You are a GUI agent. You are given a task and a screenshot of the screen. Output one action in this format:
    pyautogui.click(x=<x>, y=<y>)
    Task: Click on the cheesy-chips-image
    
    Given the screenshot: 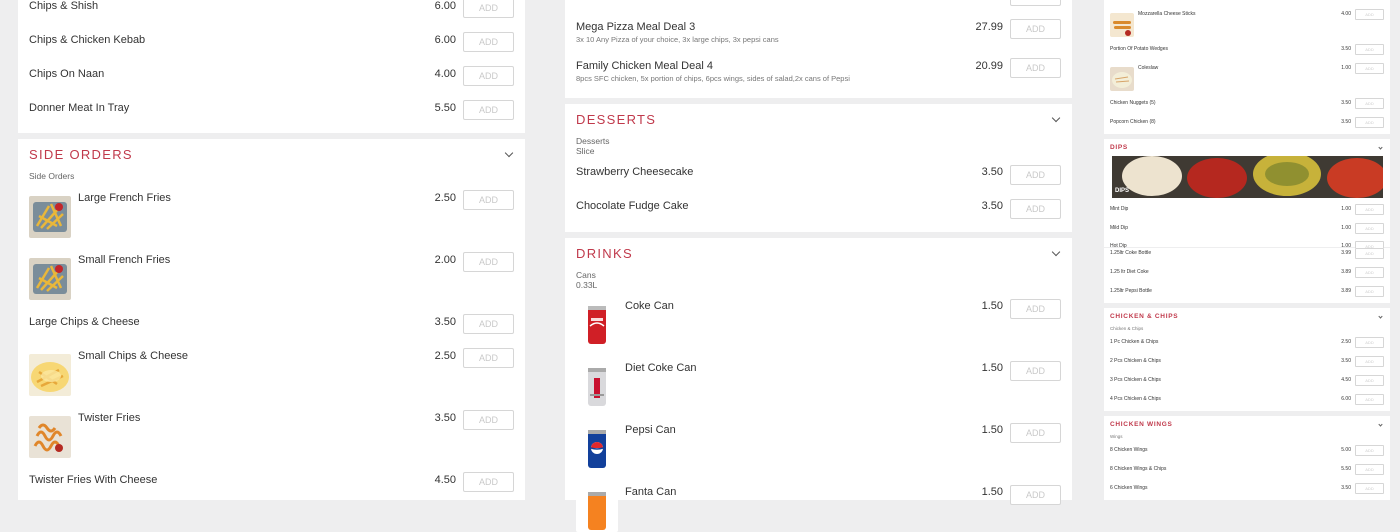 What is the action you would take?
    pyautogui.click(x=50, y=375)
    